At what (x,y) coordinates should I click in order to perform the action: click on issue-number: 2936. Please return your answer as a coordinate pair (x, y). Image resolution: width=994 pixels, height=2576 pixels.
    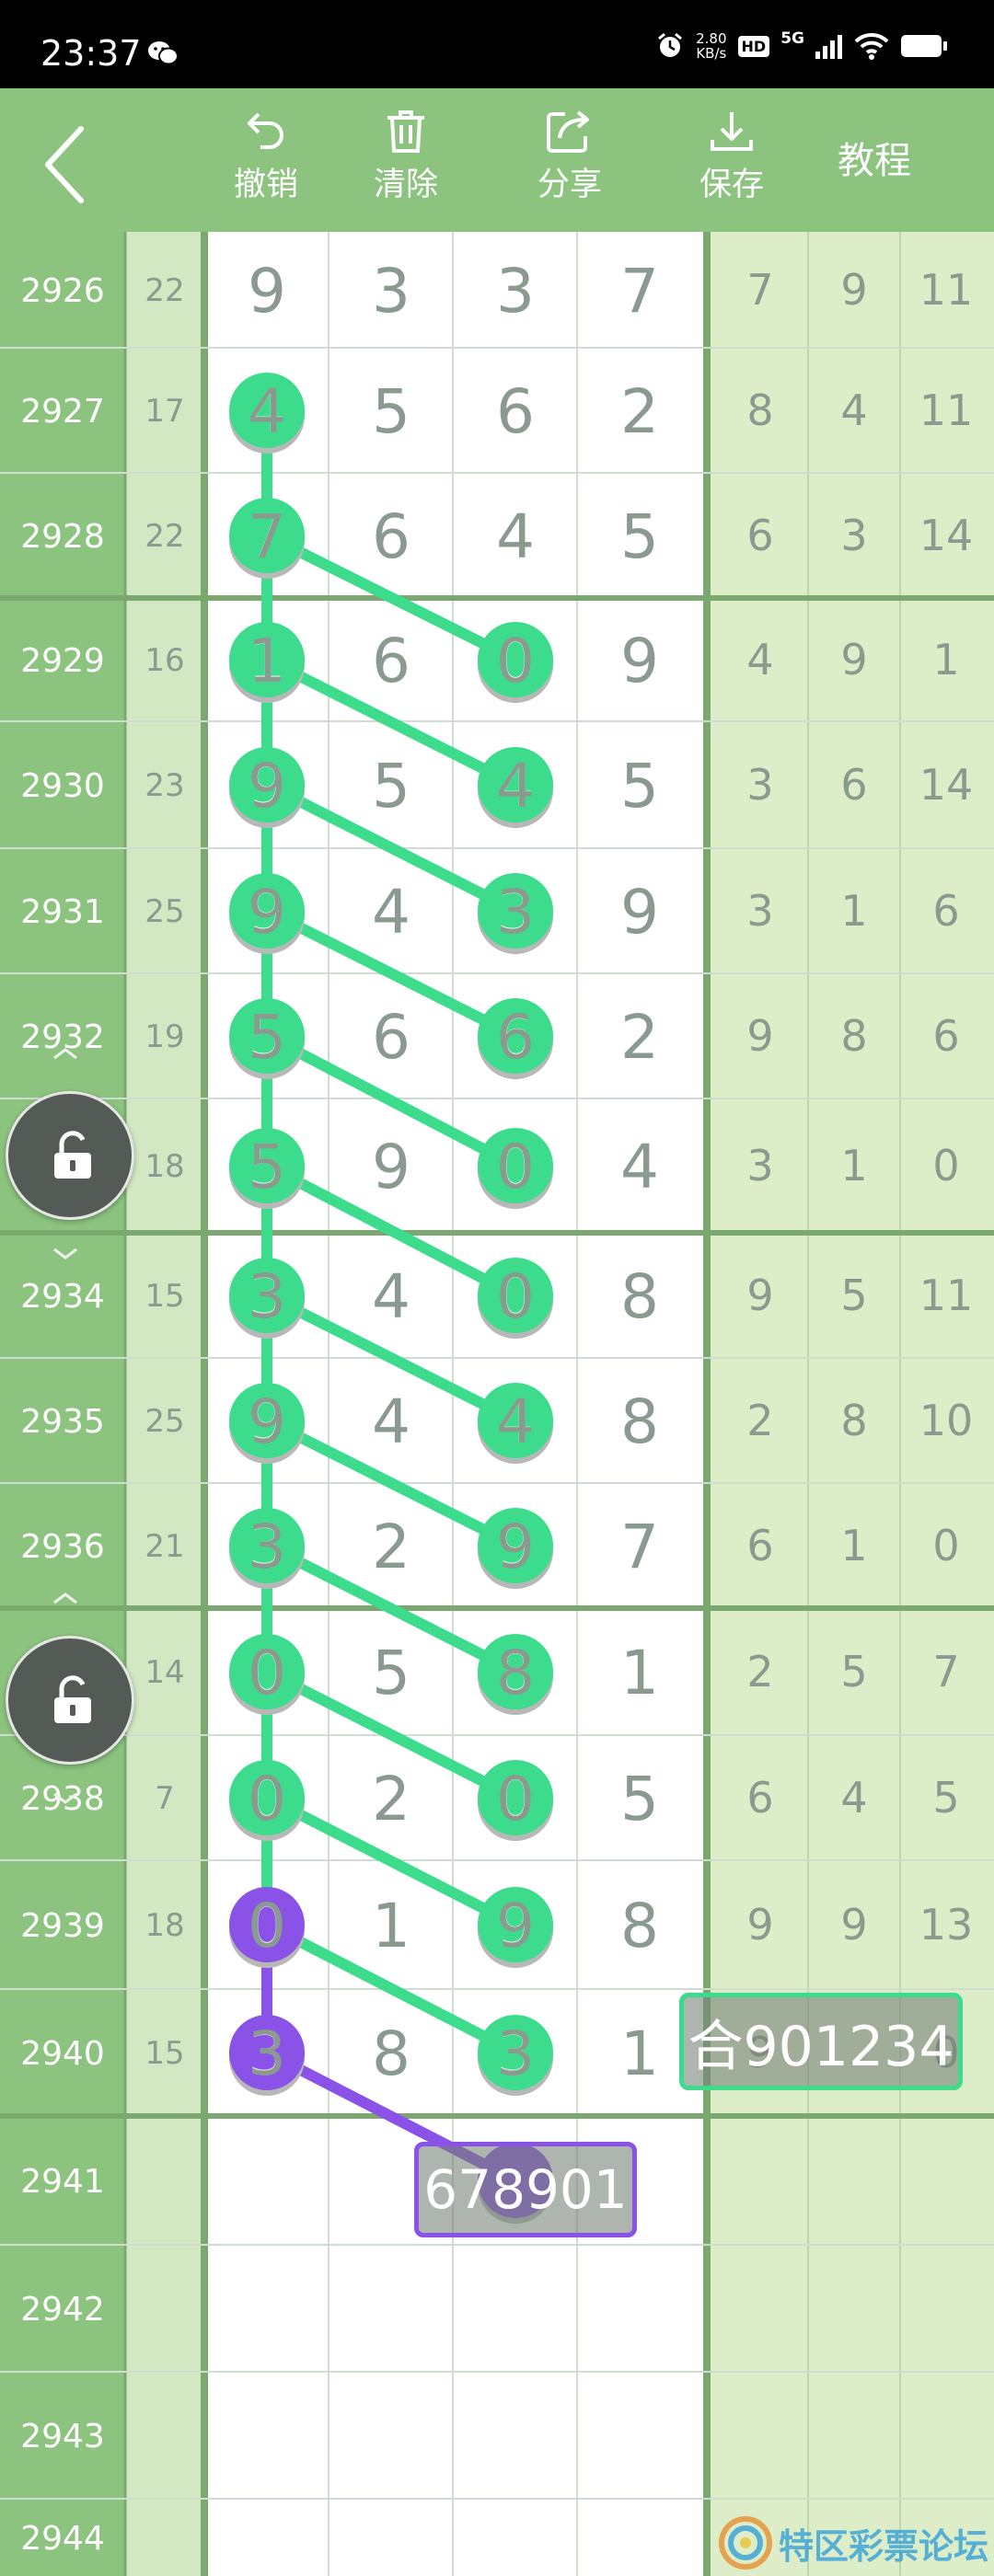
    Looking at the image, I should click on (63, 1547).